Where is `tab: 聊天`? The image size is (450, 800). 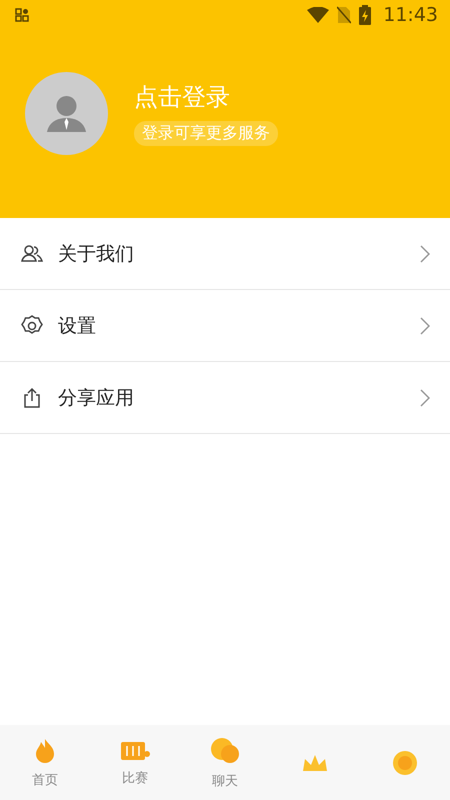
tab: 聊天 is located at coordinates (225, 762).